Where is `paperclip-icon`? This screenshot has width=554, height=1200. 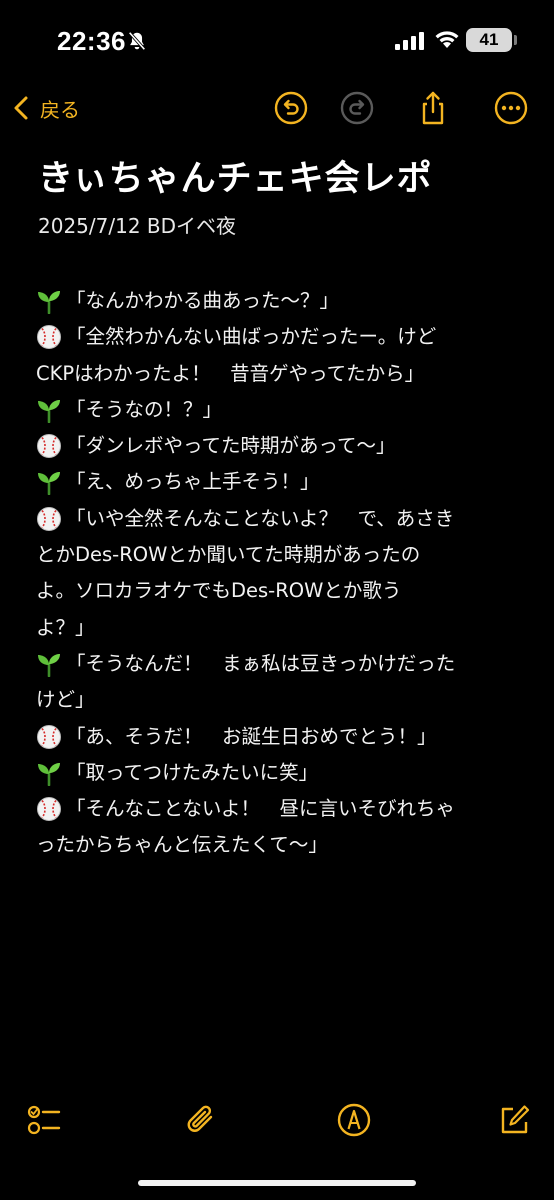
paperclip-icon is located at coordinates (202, 1120).